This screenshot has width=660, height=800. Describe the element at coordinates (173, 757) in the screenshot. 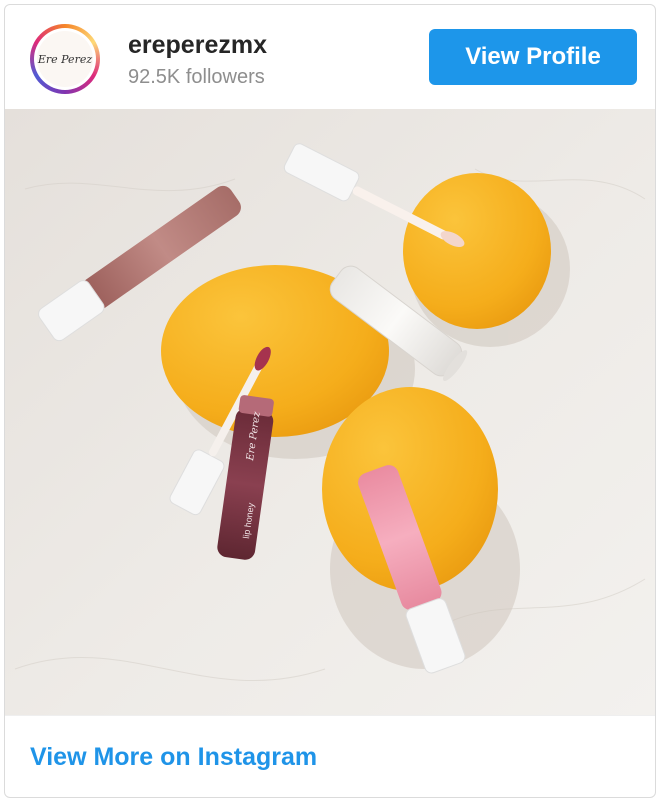

I see `view-more-on-instagram-link: View More on Instagram` at that location.